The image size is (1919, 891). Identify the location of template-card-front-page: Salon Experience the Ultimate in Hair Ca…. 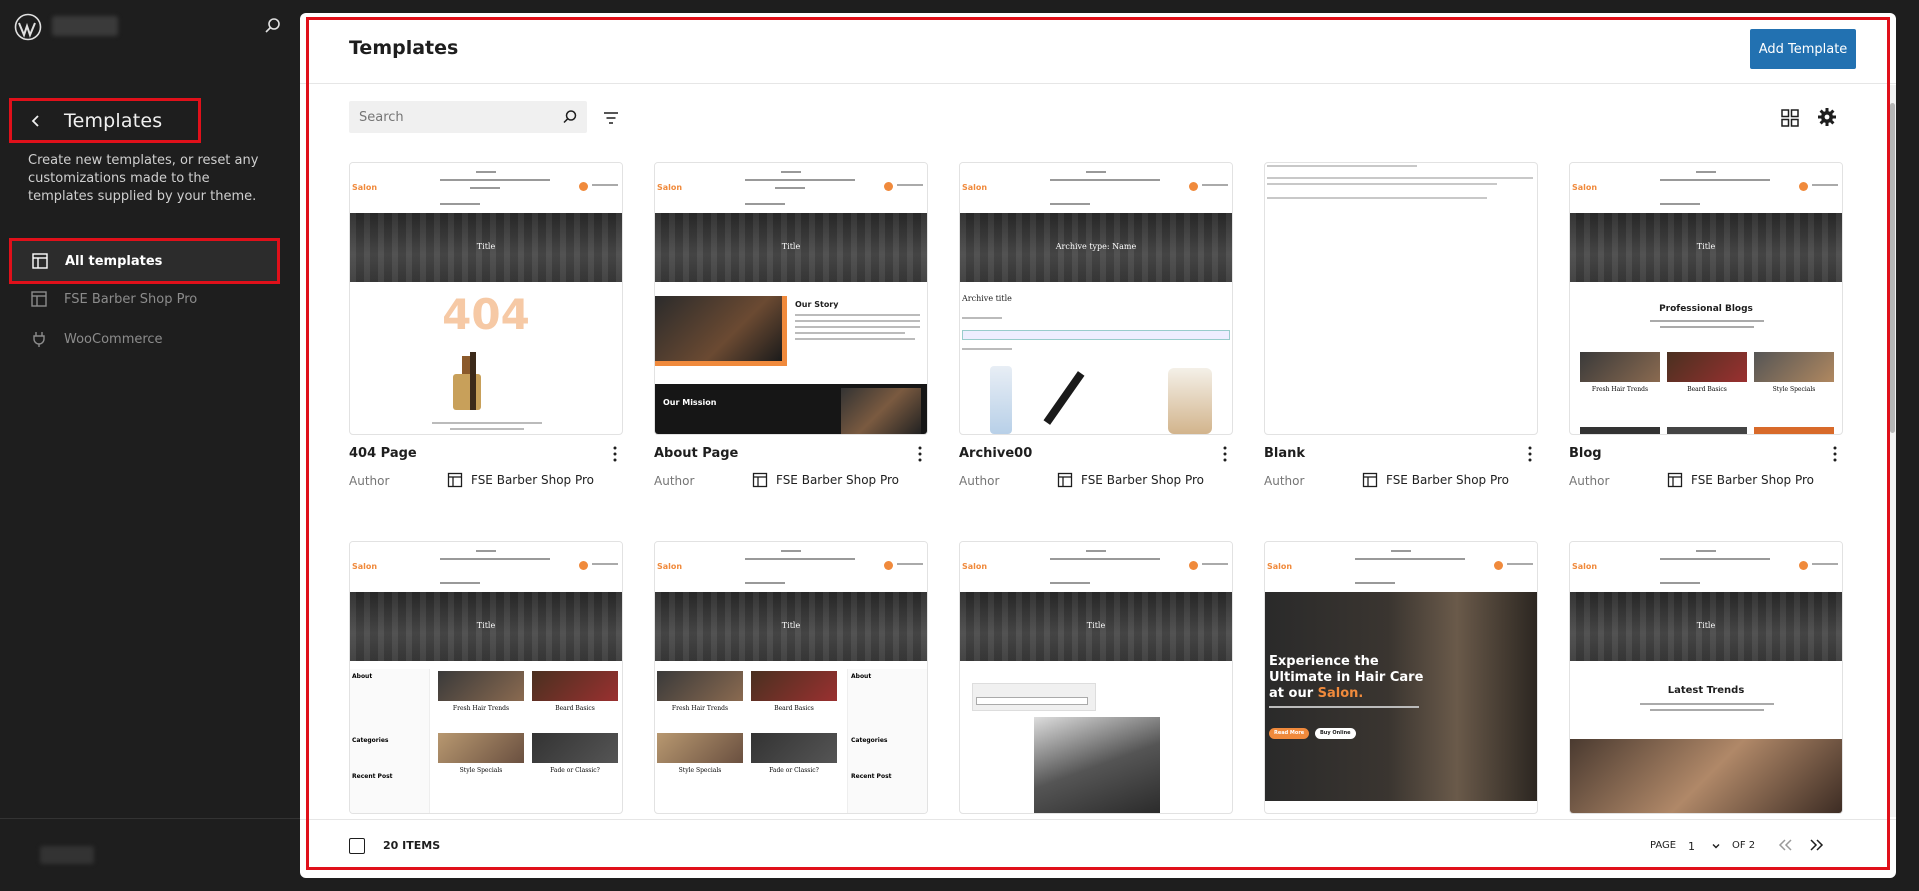
(1401, 677).